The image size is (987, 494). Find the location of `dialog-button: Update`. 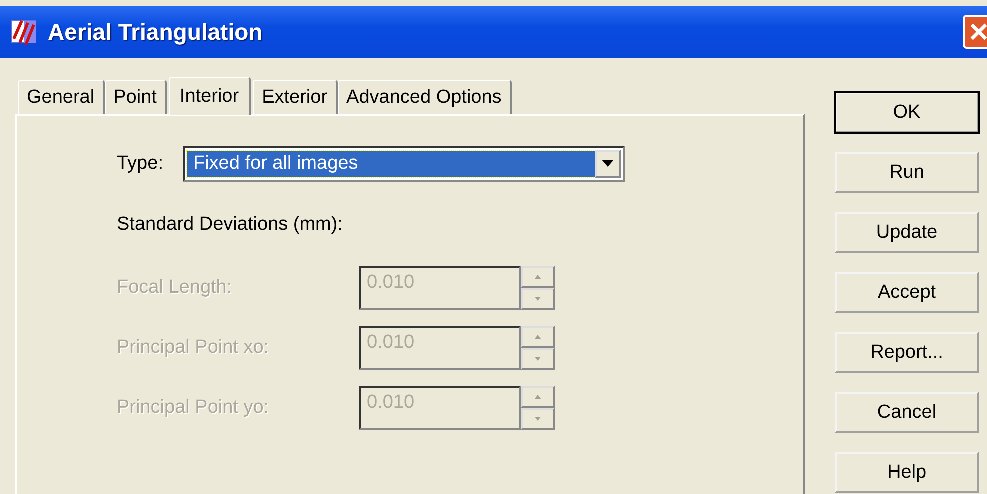

dialog-button: Update is located at coordinates (907, 232).